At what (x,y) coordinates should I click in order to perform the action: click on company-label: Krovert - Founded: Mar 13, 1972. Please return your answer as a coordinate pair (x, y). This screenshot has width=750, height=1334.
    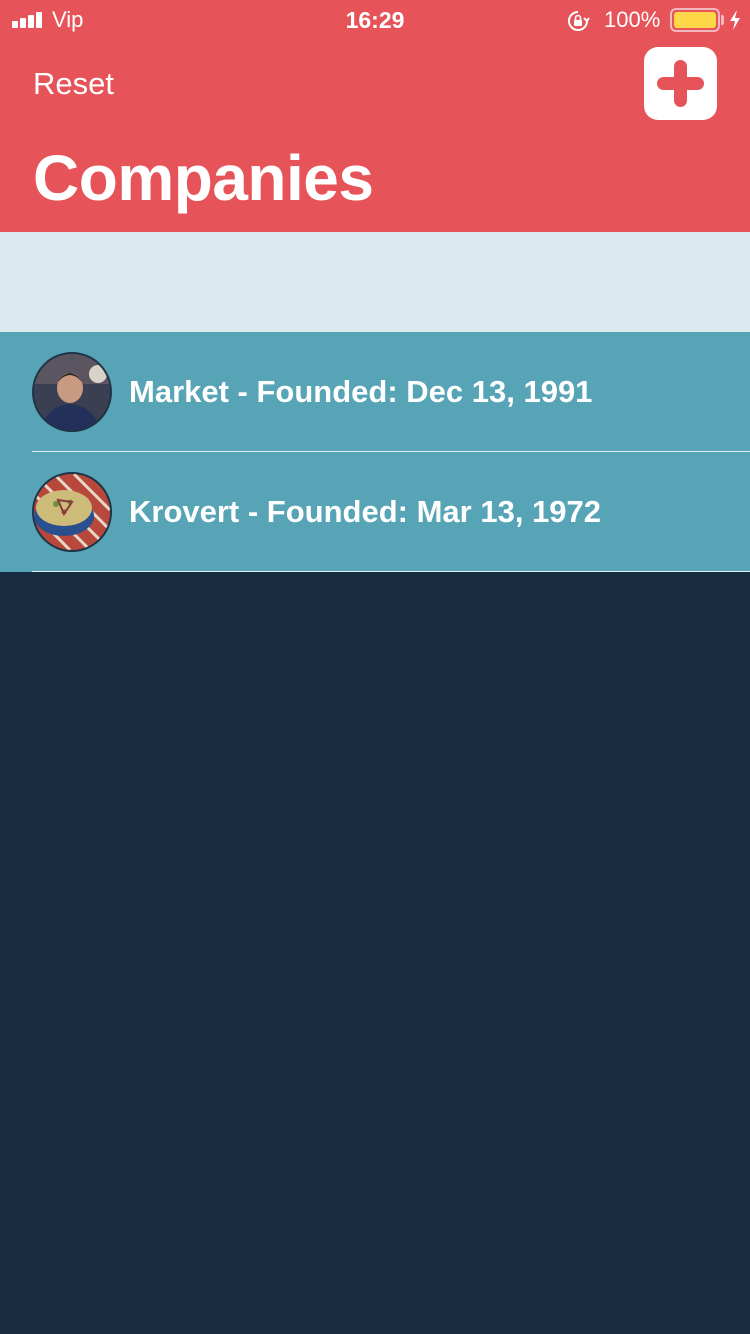
    Looking at the image, I should click on (365, 511).